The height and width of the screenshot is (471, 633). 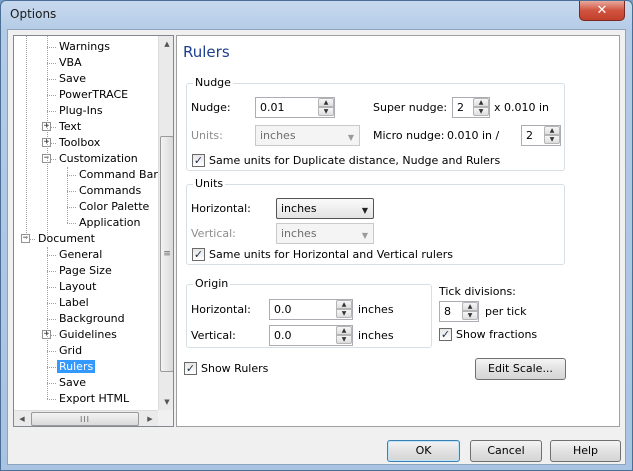 I want to click on tree-item-export-html: Export HTML, so click(x=94, y=399).